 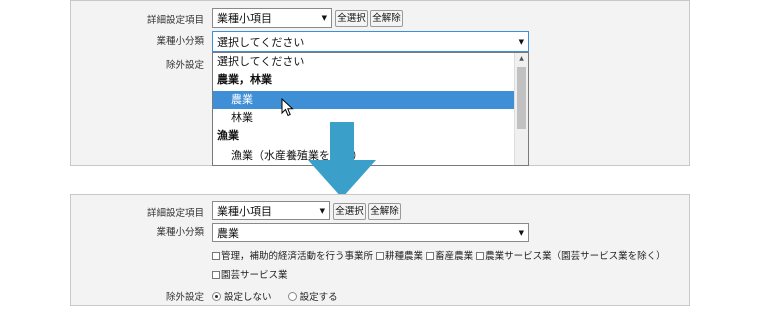 I want to click on checkbox-item: 畜産農業, so click(x=449, y=256).